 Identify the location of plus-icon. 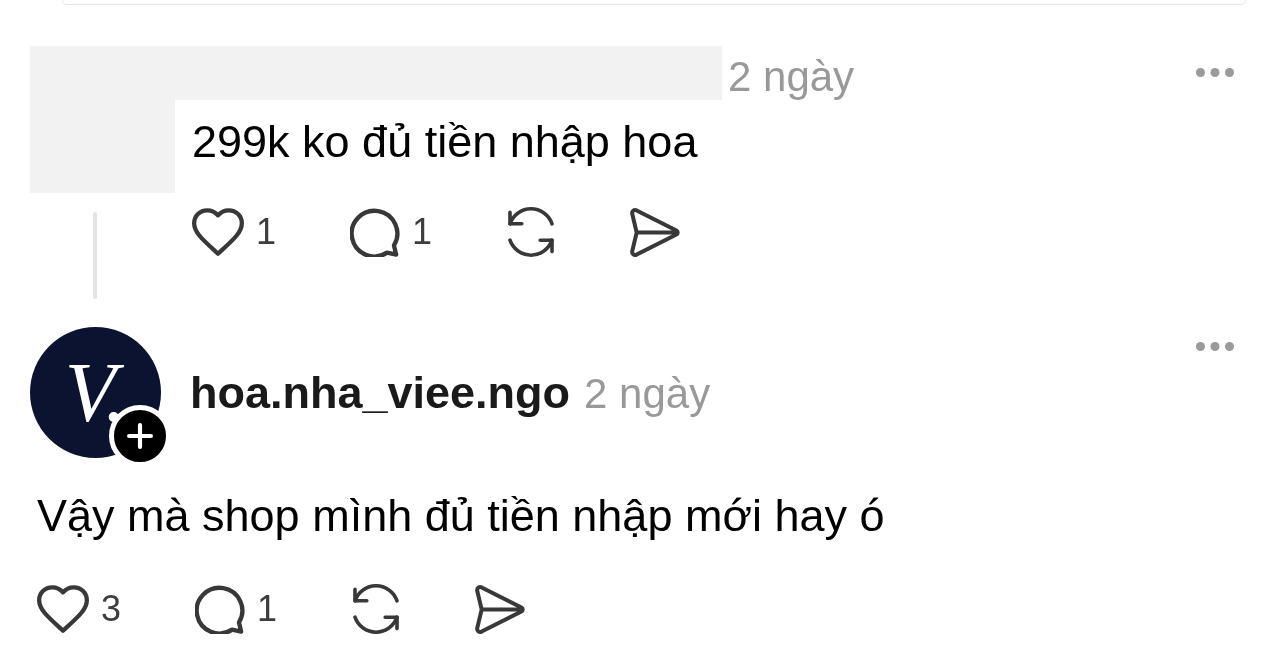
(140, 436).